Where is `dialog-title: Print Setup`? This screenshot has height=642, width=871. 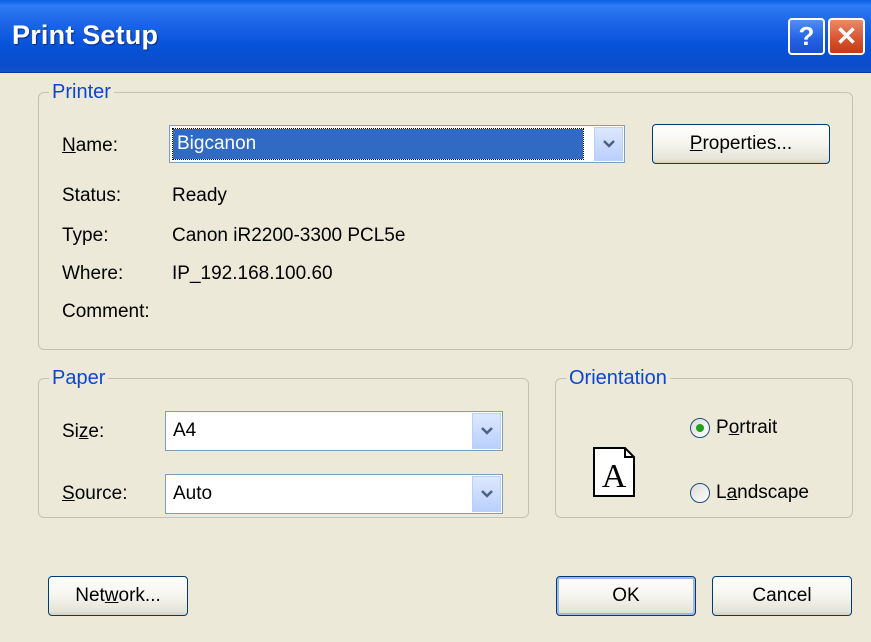 dialog-title: Print Setup is located at coordinates (85, 35).